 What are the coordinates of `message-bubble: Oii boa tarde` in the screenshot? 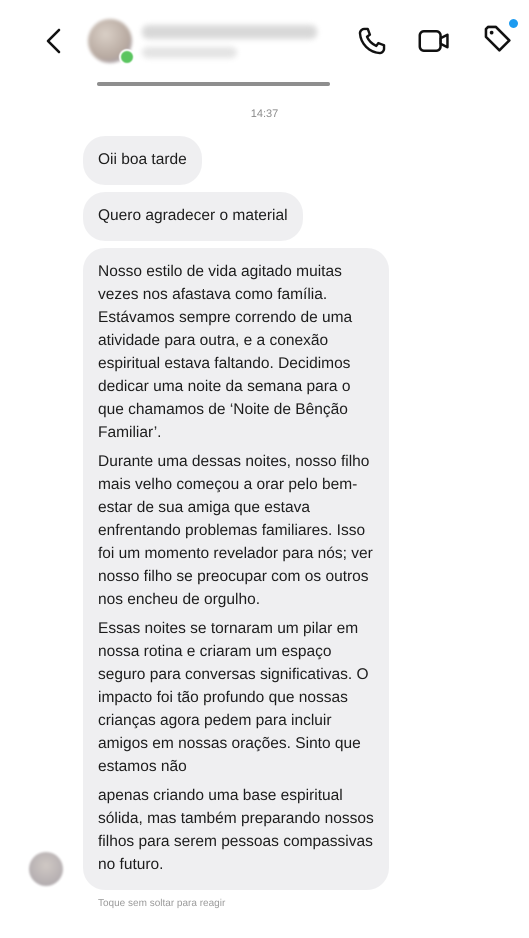 It's located at (142, 160).